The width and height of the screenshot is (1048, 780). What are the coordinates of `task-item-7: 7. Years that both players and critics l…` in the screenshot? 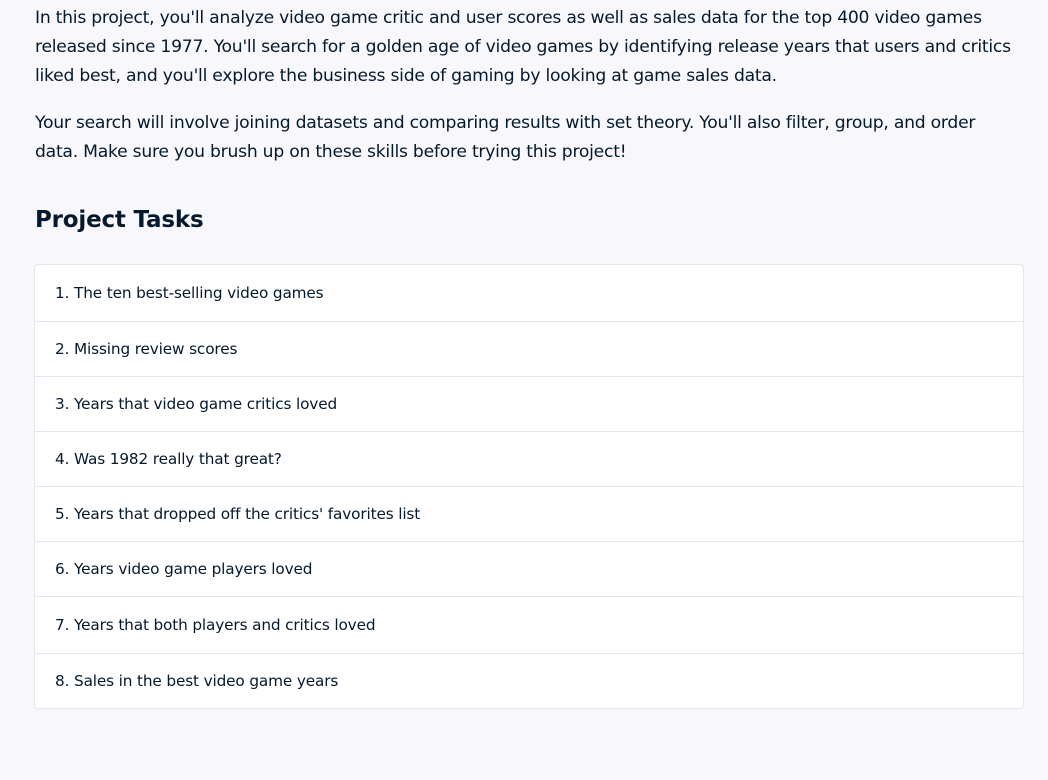 It's located at (529, 624).